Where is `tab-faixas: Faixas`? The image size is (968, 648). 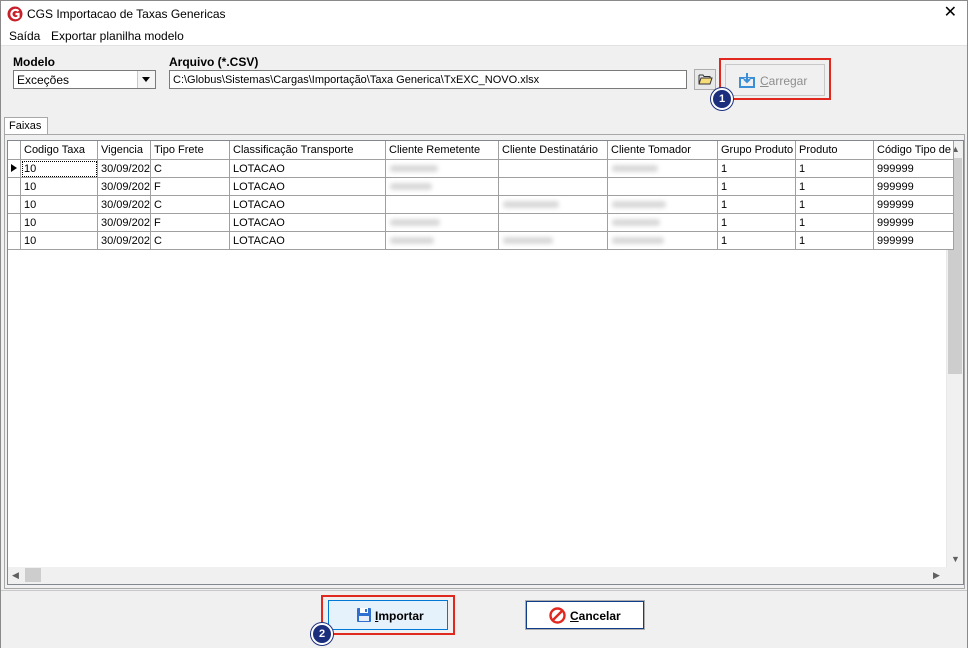
tab-faixas: Faixas is located at coordinates (26, 125).